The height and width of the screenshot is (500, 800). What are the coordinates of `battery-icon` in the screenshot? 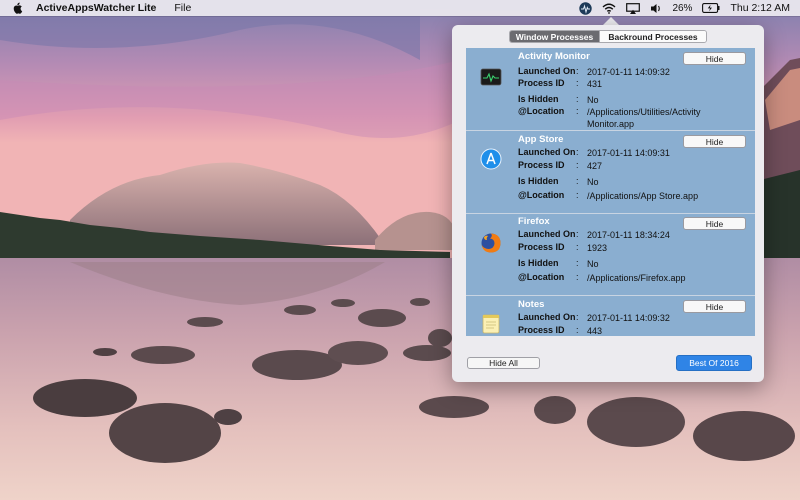 It's located at (711, 8).